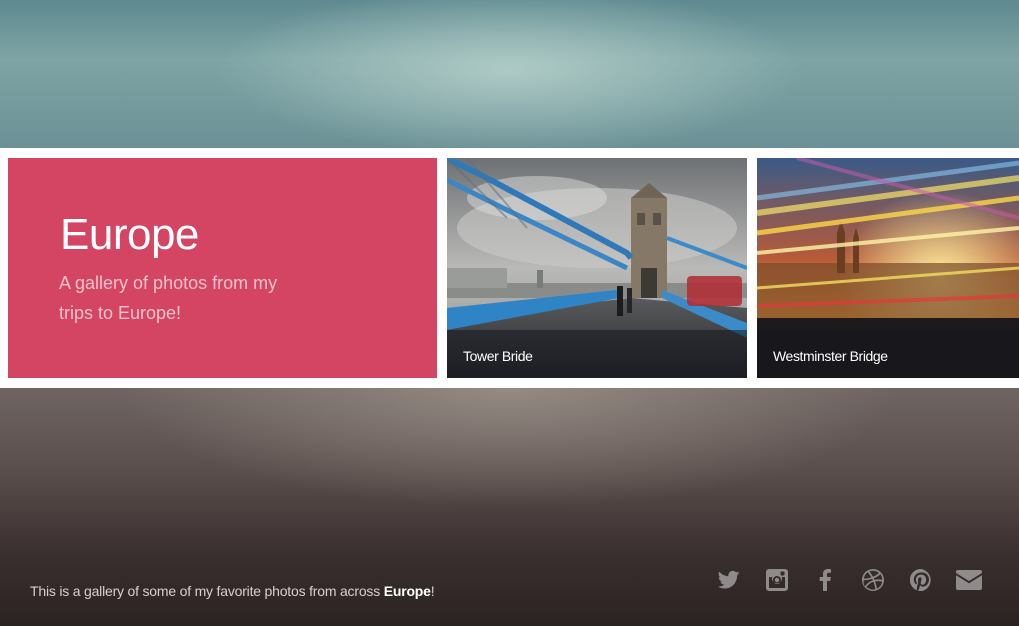 The image size is (1019, 626). I want to click on envelope-icon, so click(969, 580).